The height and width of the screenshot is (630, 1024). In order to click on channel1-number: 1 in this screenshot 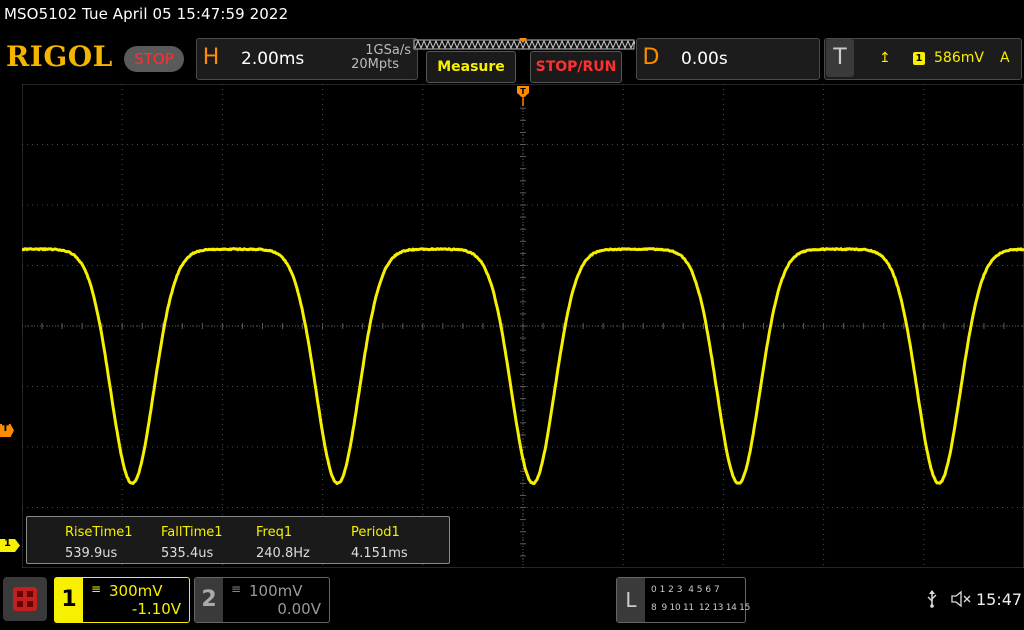, I will do `click(69, 600)`.